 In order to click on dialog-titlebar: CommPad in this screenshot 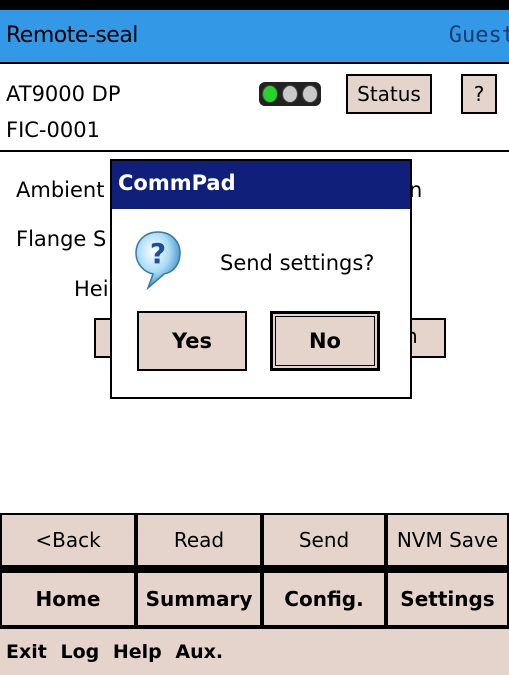, I will do `click(261, 185)`.